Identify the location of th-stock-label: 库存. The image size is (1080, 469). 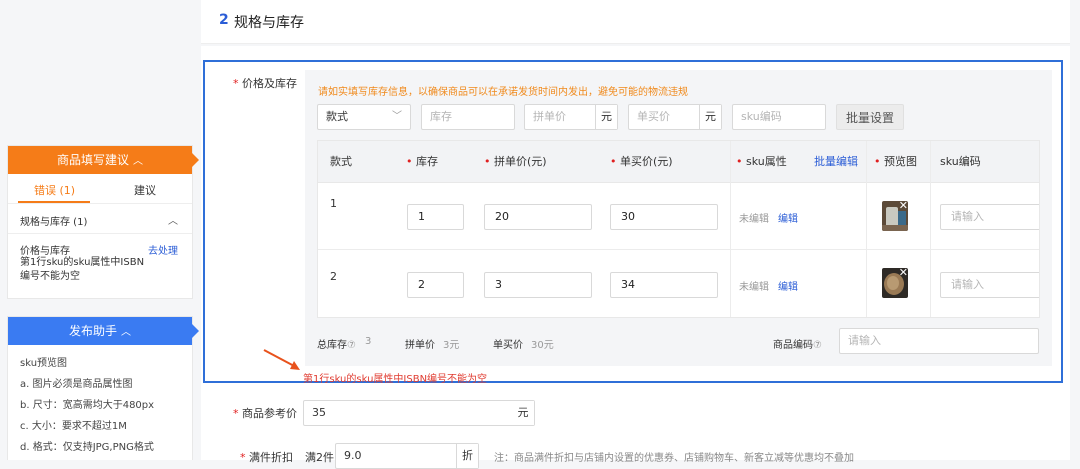
(427, 161).